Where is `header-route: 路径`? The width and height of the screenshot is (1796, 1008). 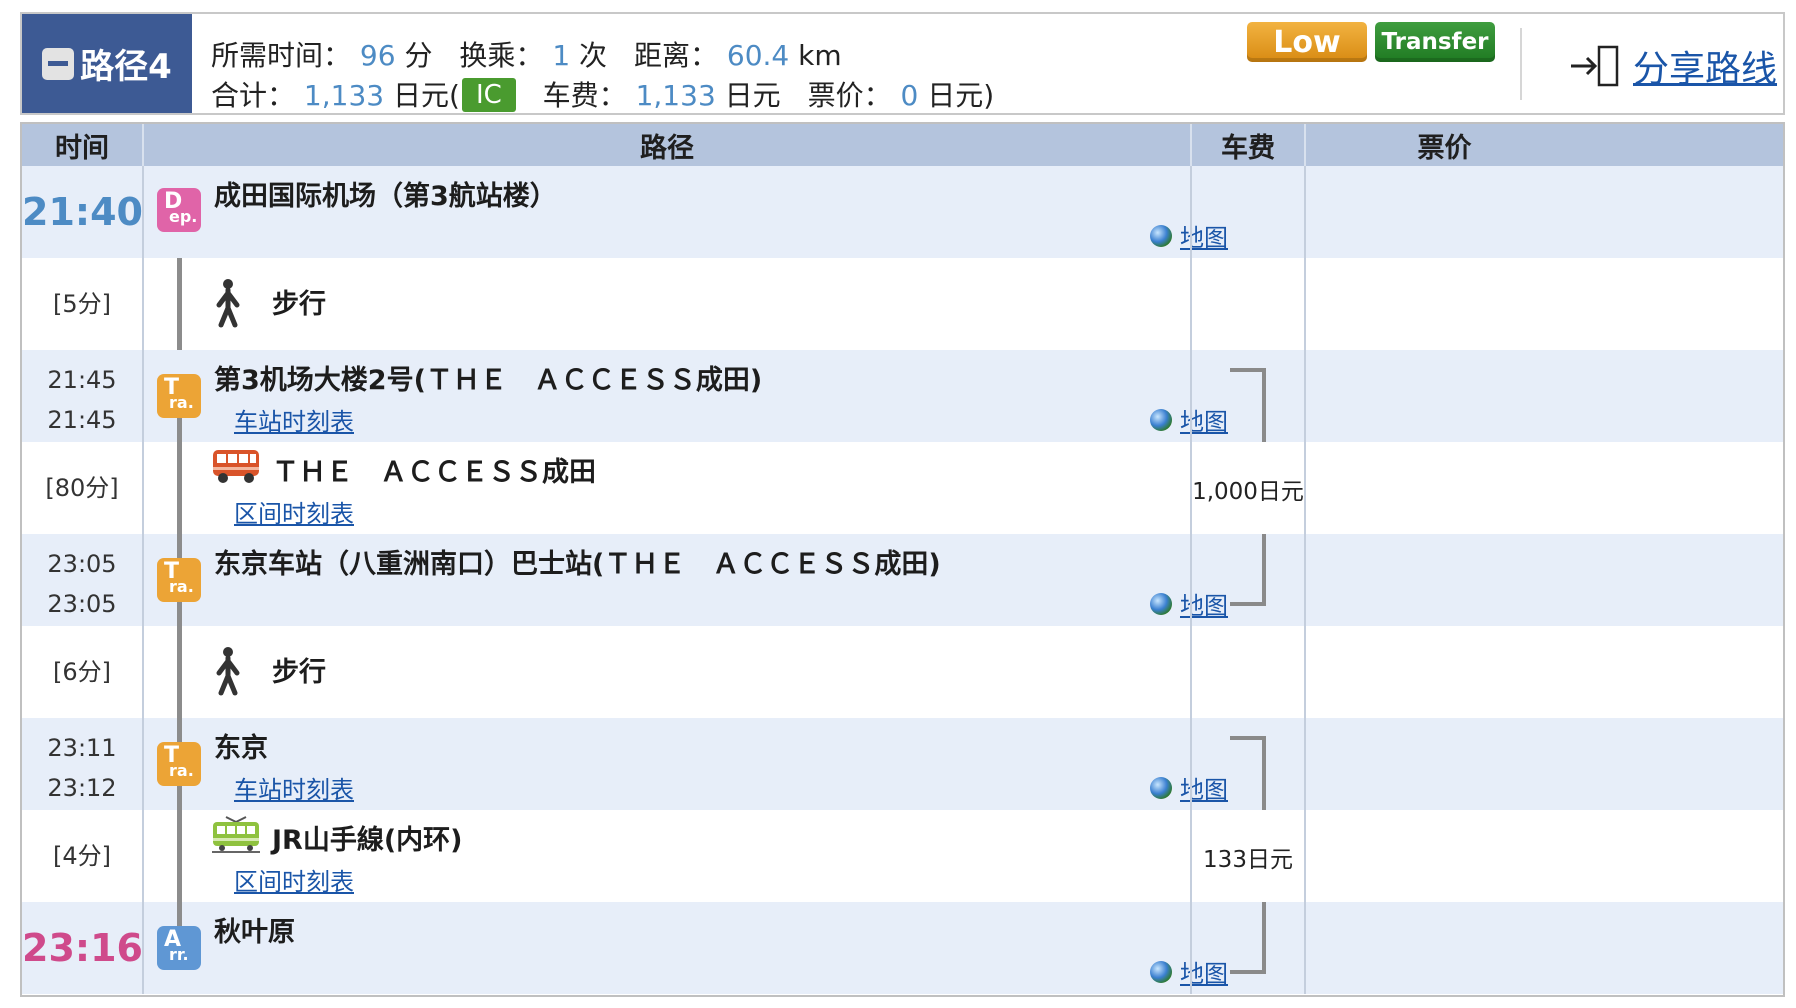
header-route: 路径 is located at coordinates (667, 148).